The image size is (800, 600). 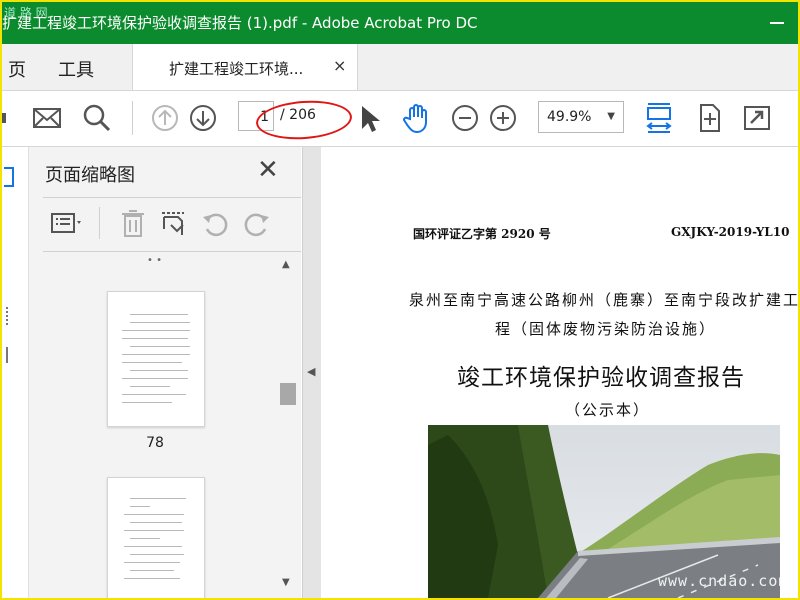 What do you see at coordinates (133, 223) in the screenshot?
I see `delete-page-icon` at bounding box center [133, 223].